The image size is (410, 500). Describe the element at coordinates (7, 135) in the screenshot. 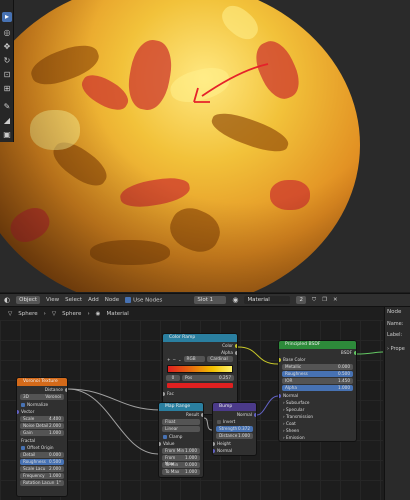

I see `add-cube-icon: ▣` at that location.